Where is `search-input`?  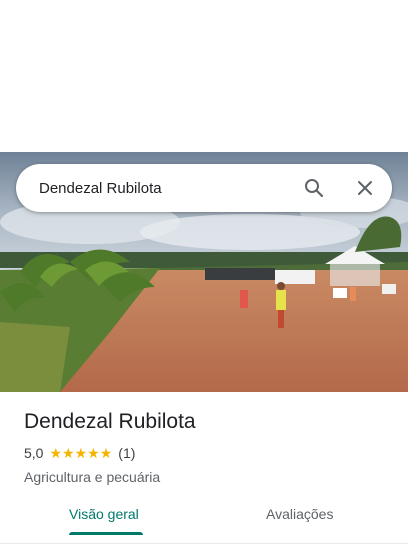 search-input is located at coordinates (164, 188).